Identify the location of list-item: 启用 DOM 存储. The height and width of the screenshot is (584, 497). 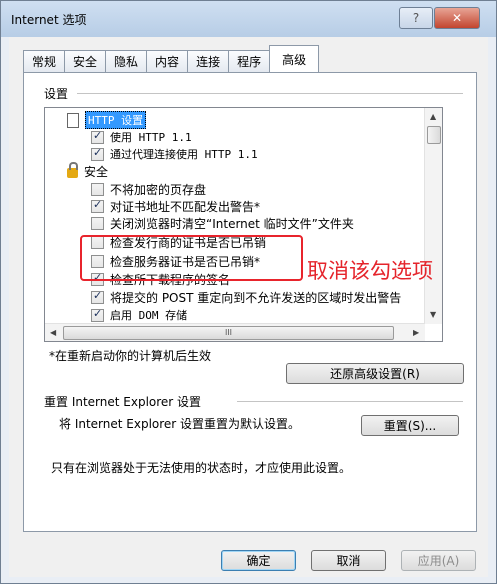
(139, 315).